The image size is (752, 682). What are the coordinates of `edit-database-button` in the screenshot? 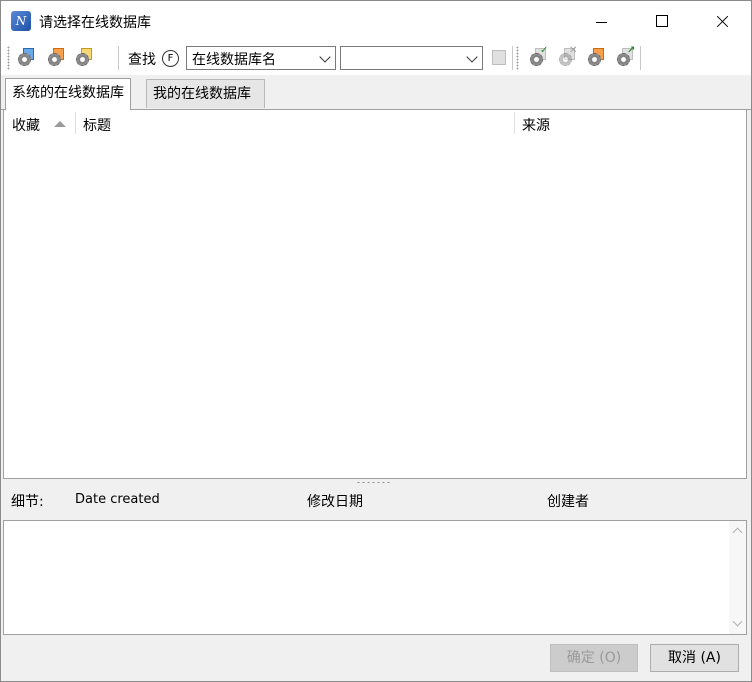 It's located at (596, 58).